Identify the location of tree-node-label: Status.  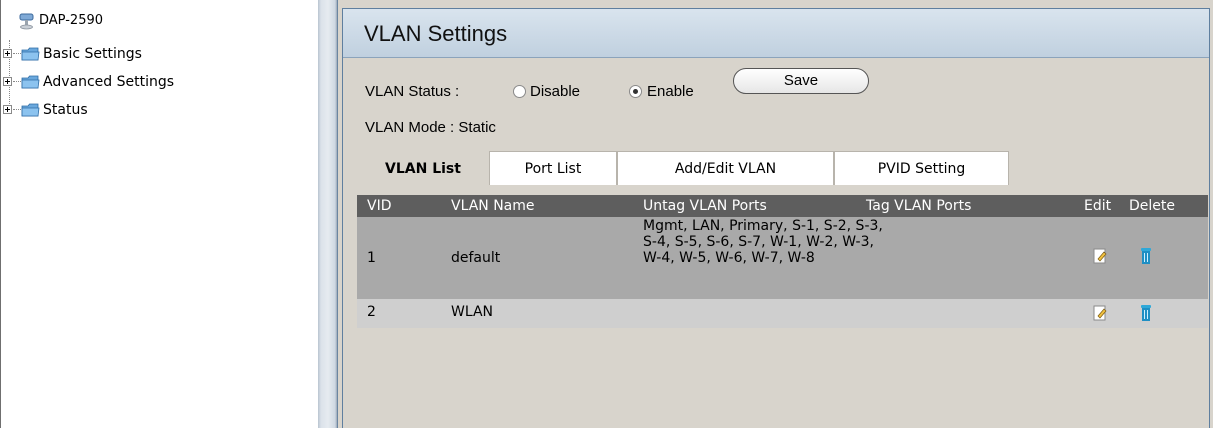
(65, 110).